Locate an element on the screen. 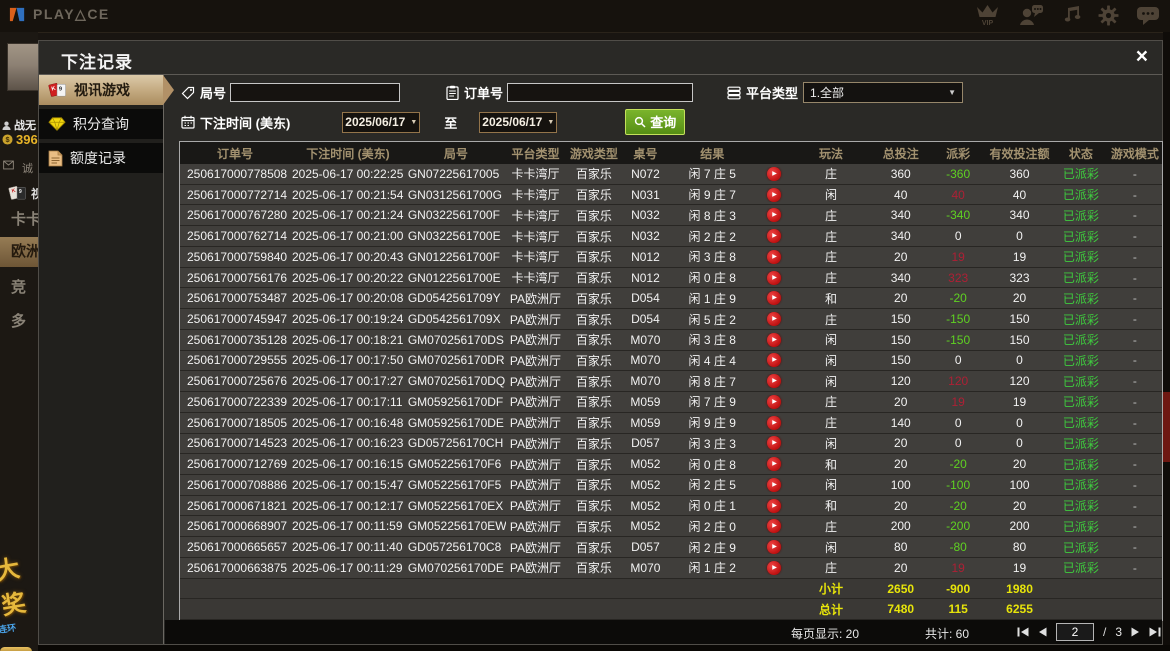  page-number-input is located at coordinates (1075, 632).